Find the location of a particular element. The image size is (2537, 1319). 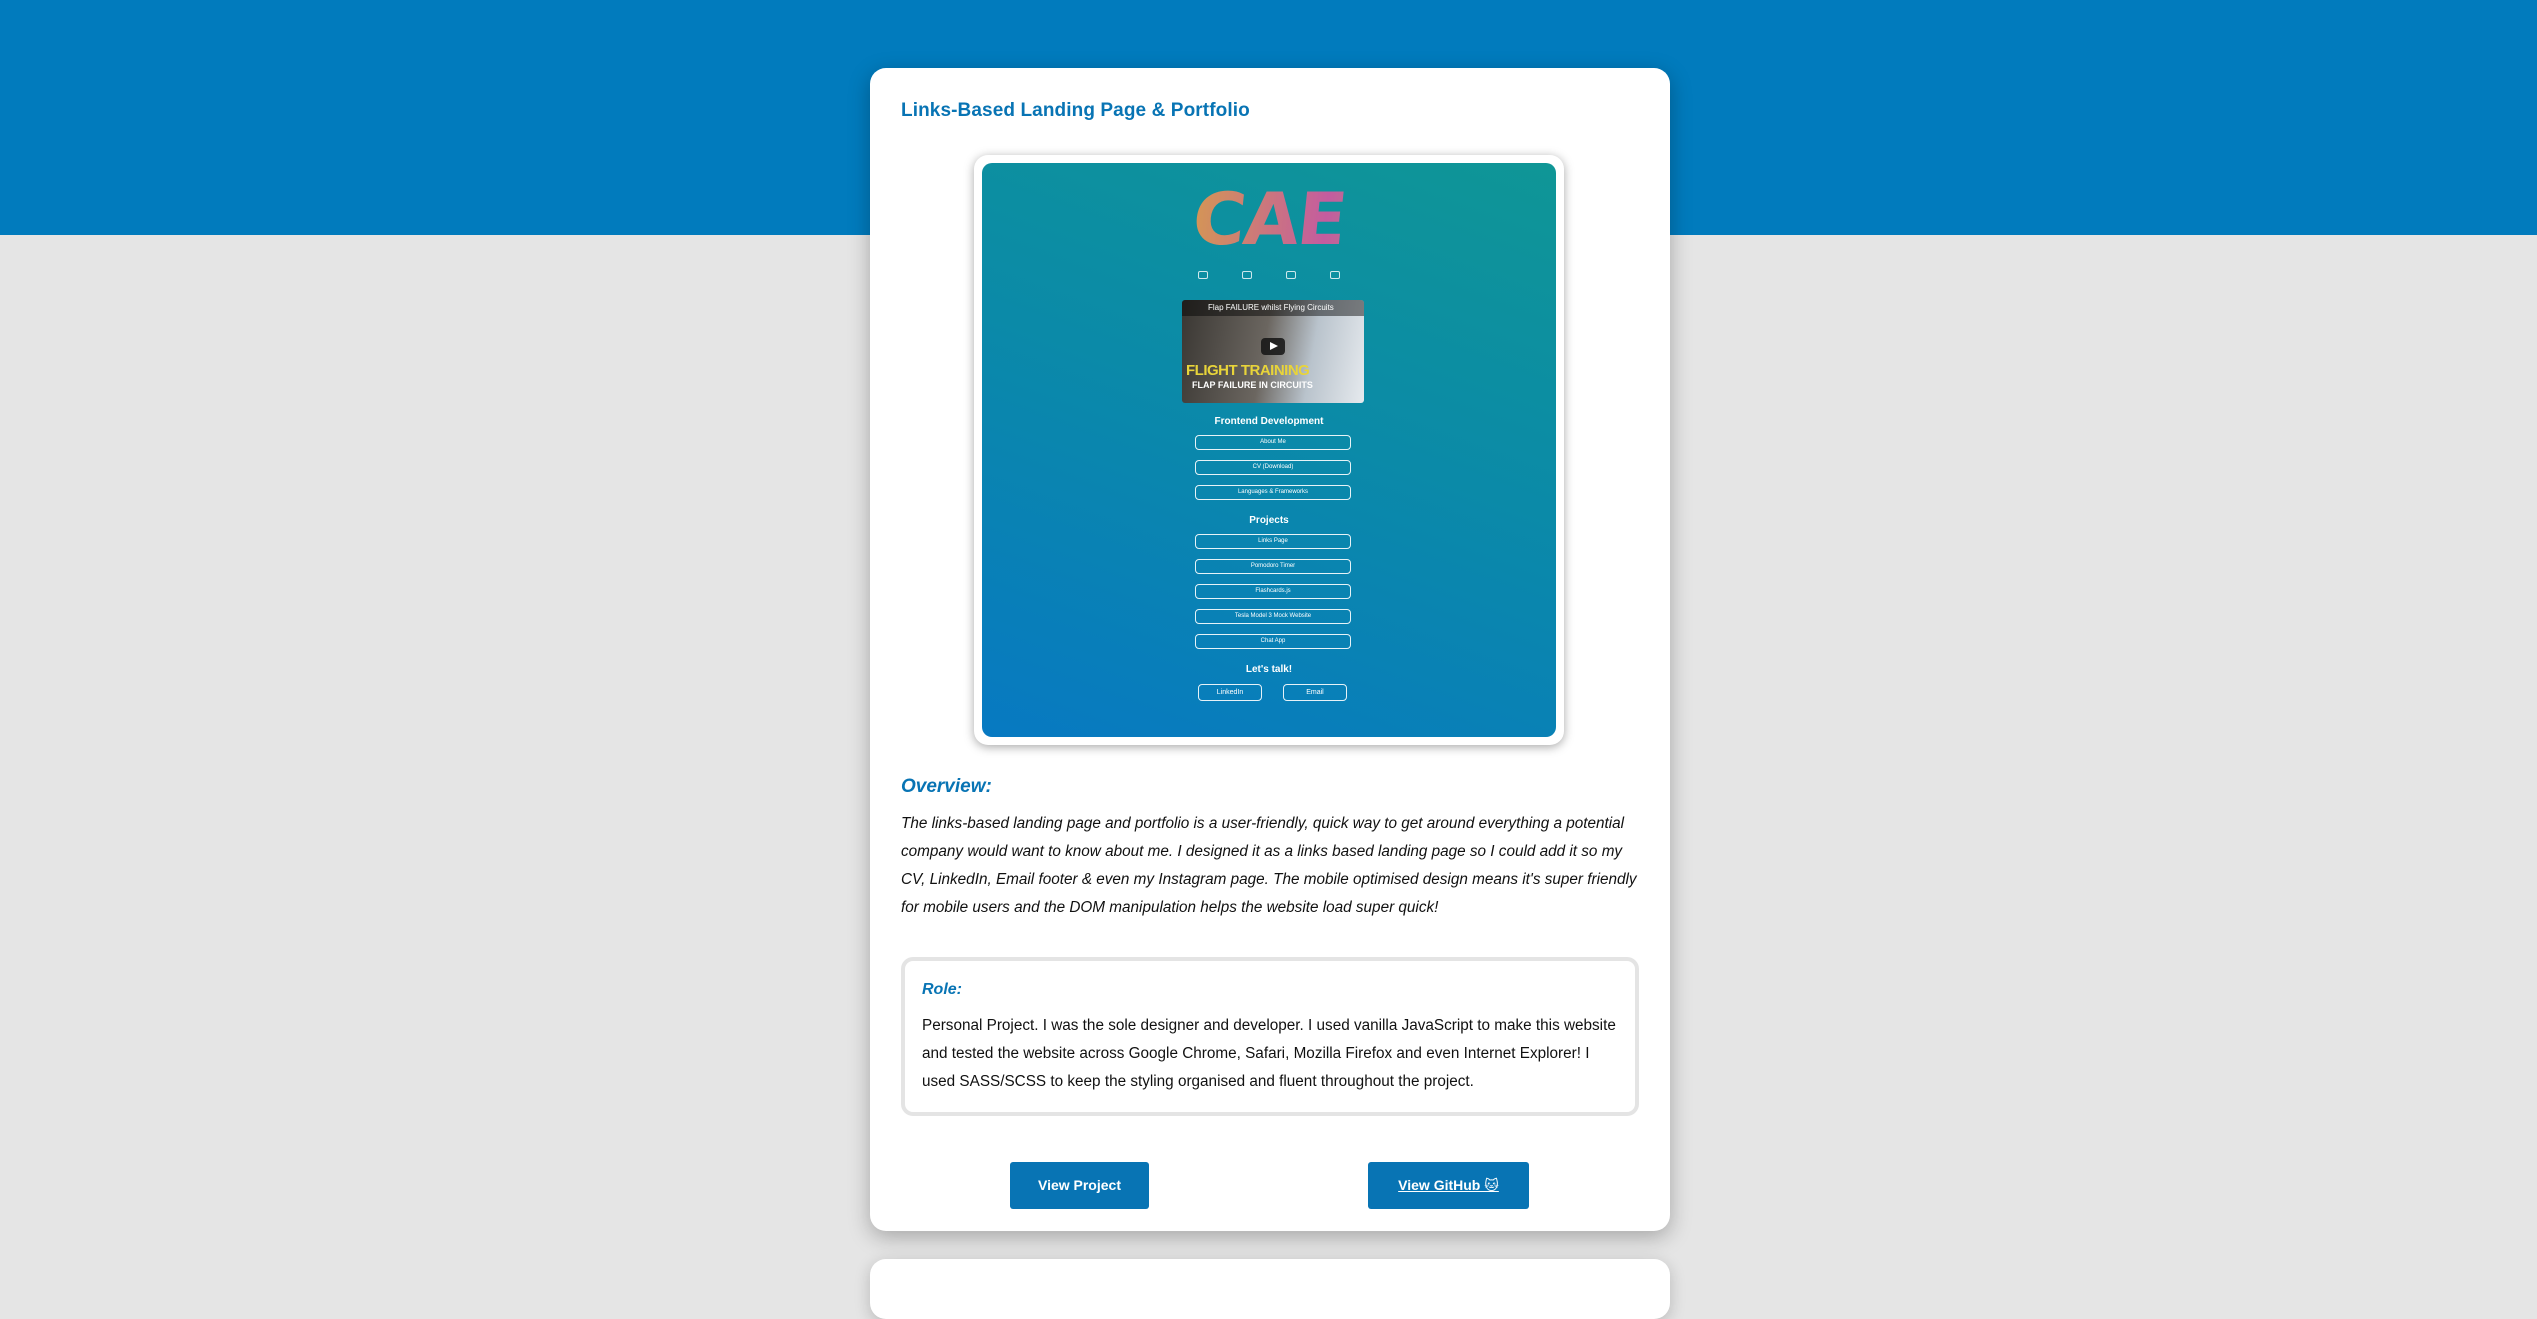

role-heading: Role: is located at coordinates (942, 989).